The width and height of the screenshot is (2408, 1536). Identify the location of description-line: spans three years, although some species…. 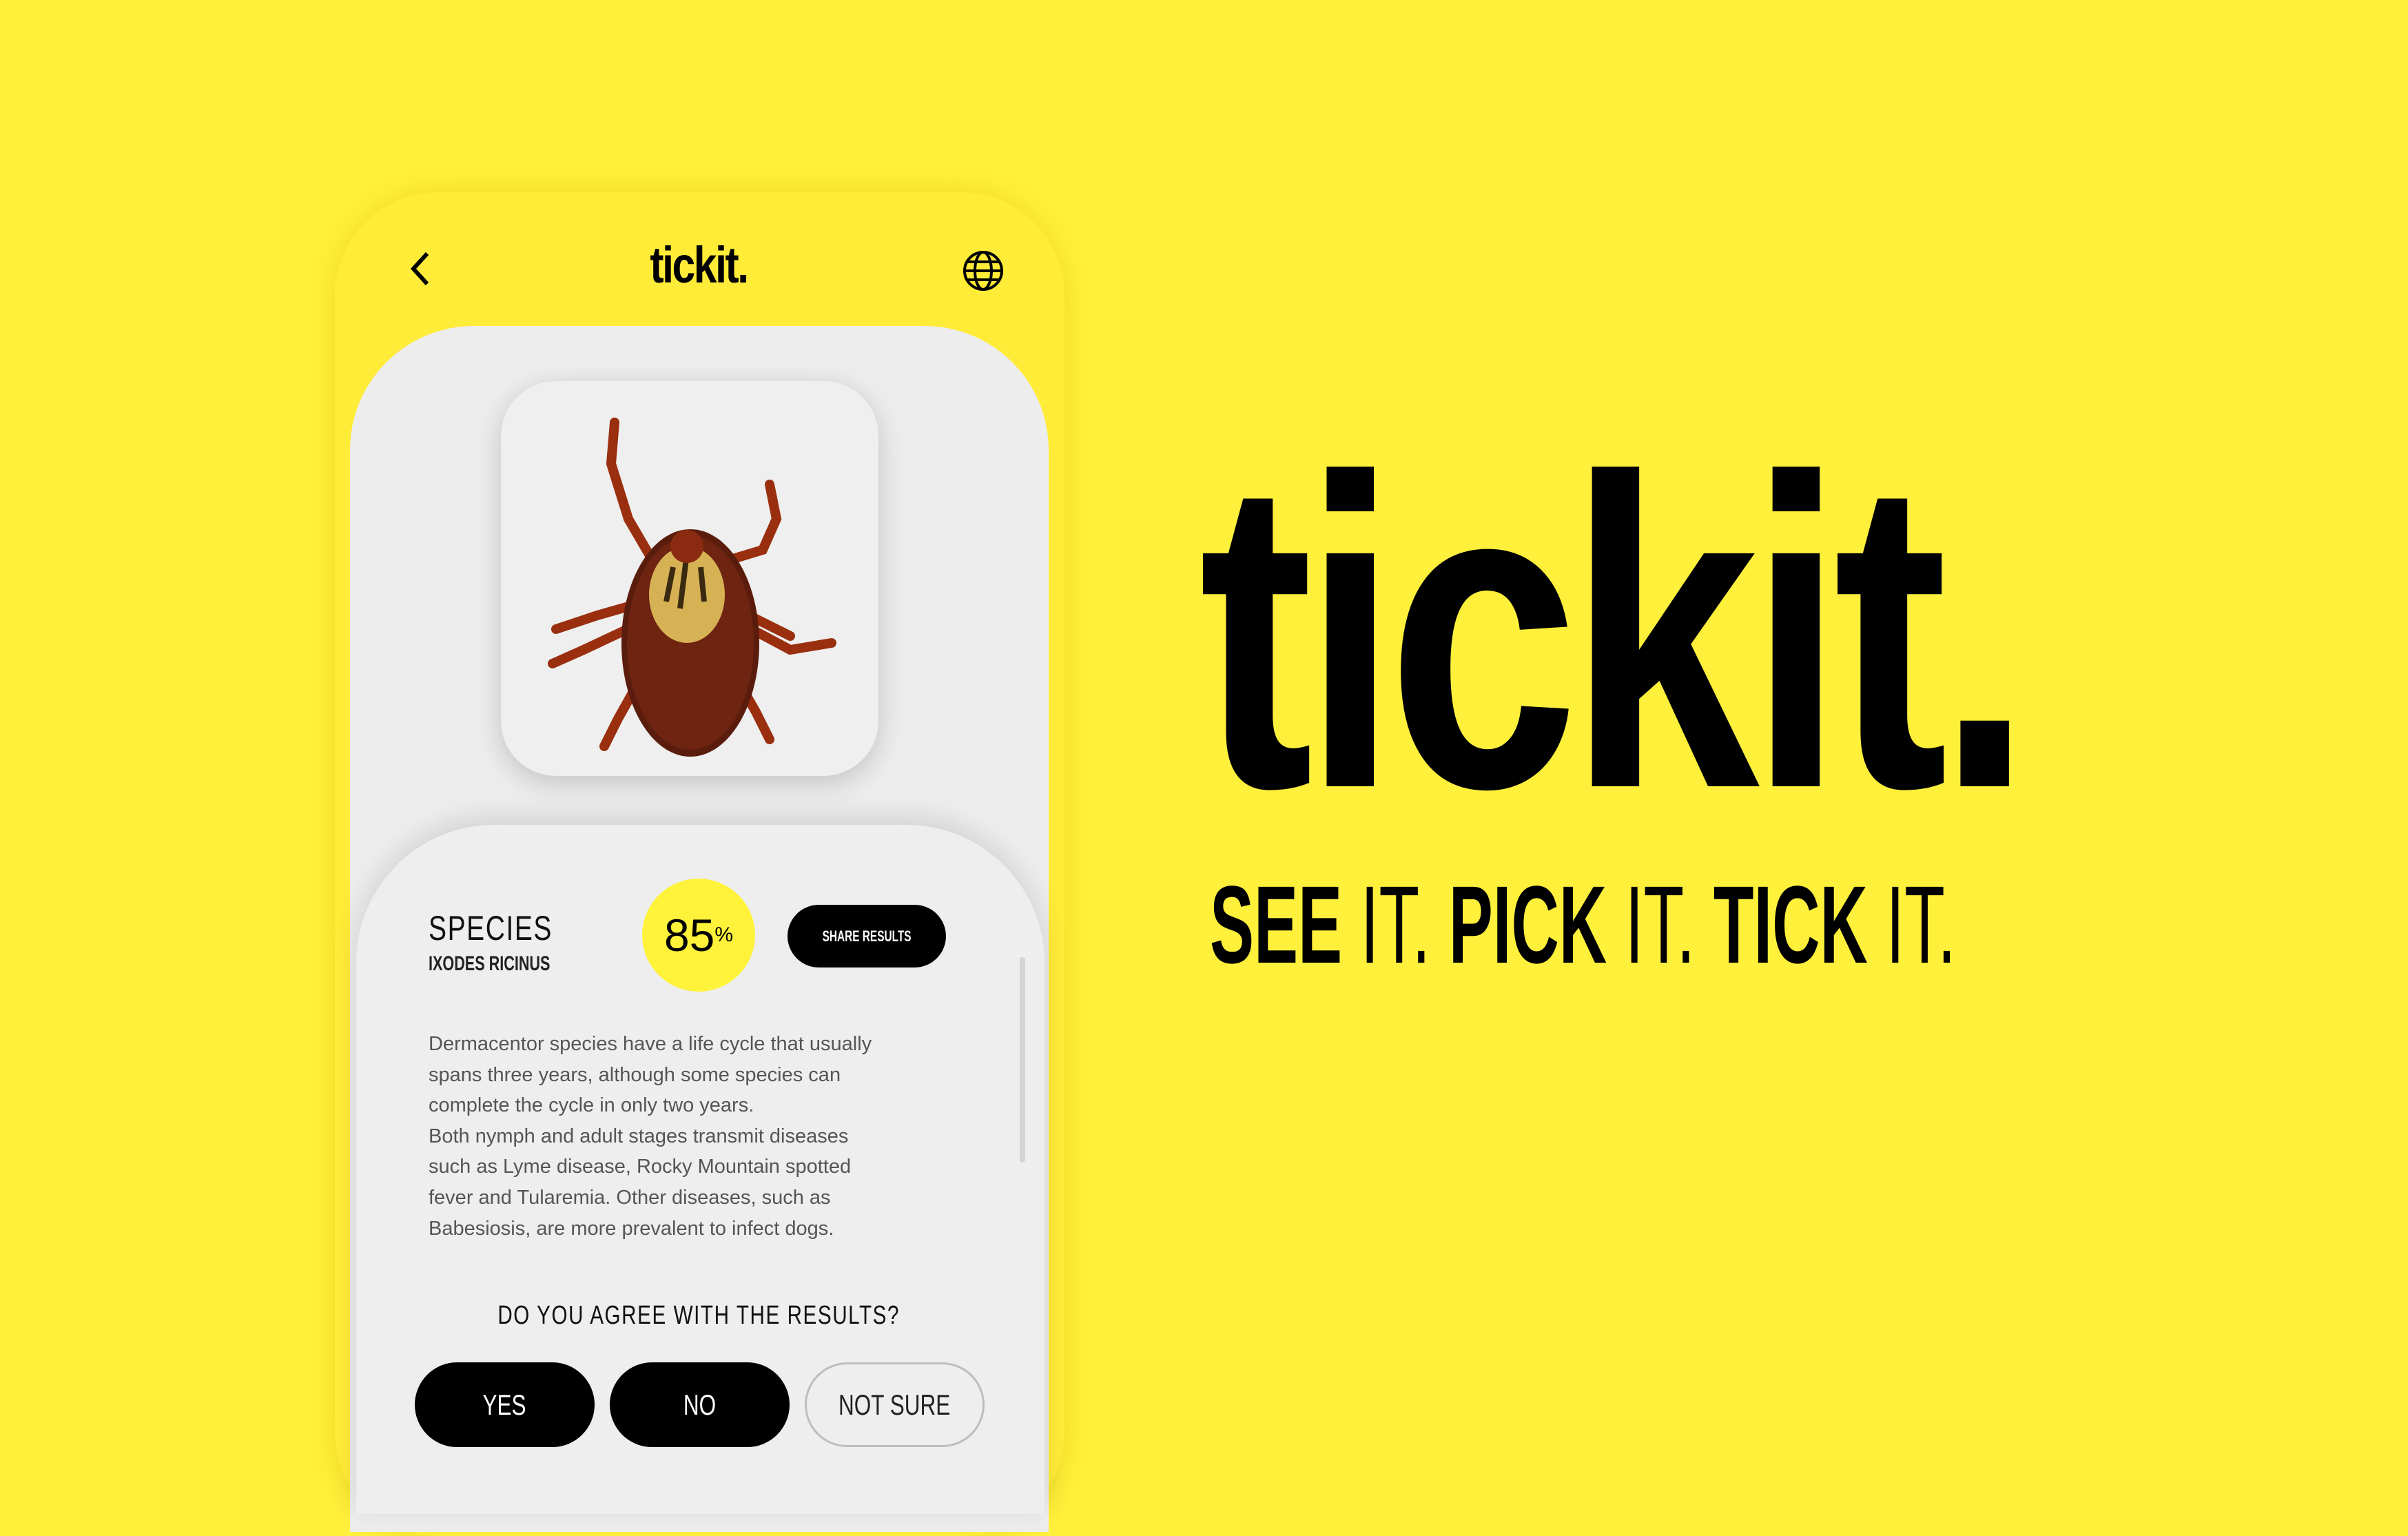
(635, 1074).